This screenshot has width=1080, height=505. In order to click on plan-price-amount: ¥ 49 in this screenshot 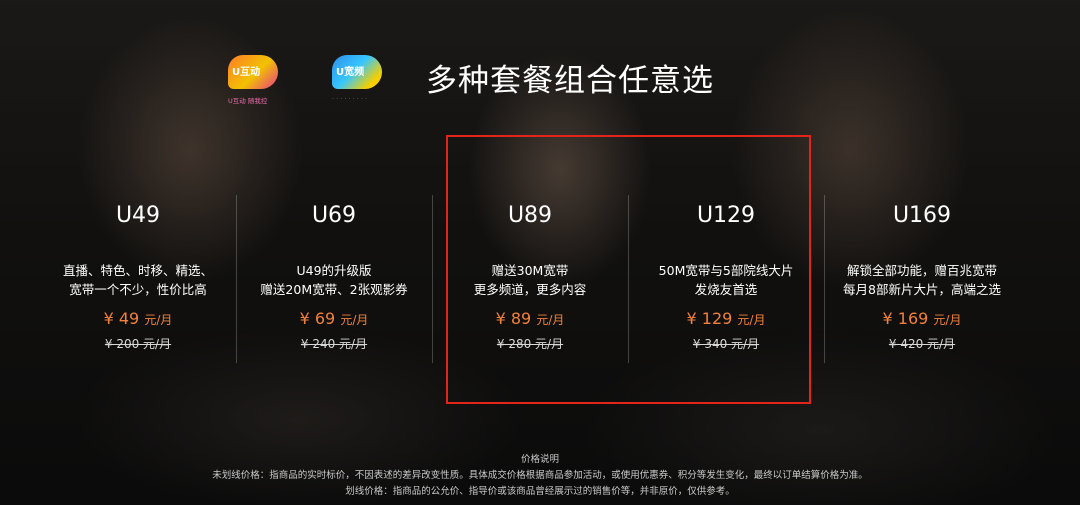, I will do `click(121, 318)`.